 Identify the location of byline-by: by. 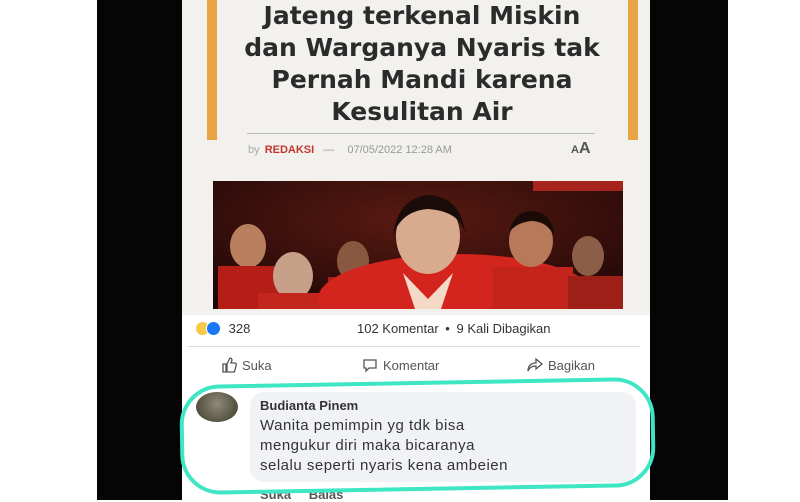
(254, 150).